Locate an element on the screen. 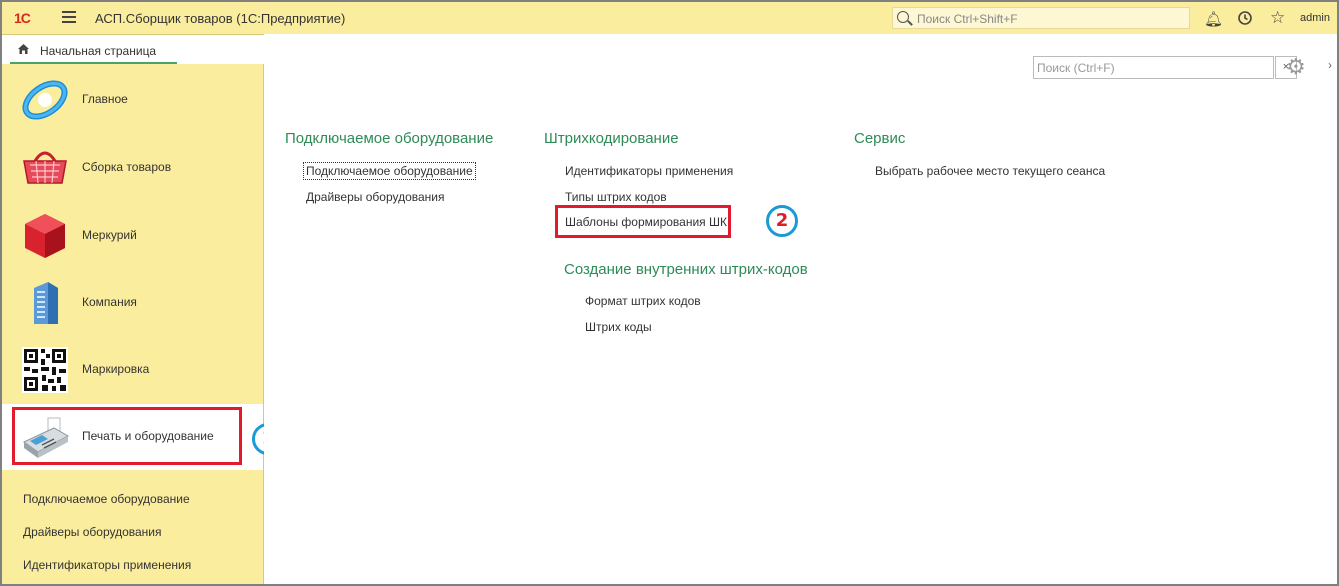 The image size is (1339, 586). group-title-service: Сервис is located at coordinates (880, 138).